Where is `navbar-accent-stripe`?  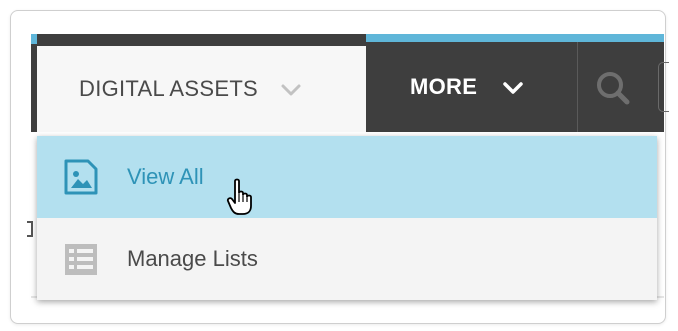 navbar-accent-stripe is located at coordinates (515, 38).